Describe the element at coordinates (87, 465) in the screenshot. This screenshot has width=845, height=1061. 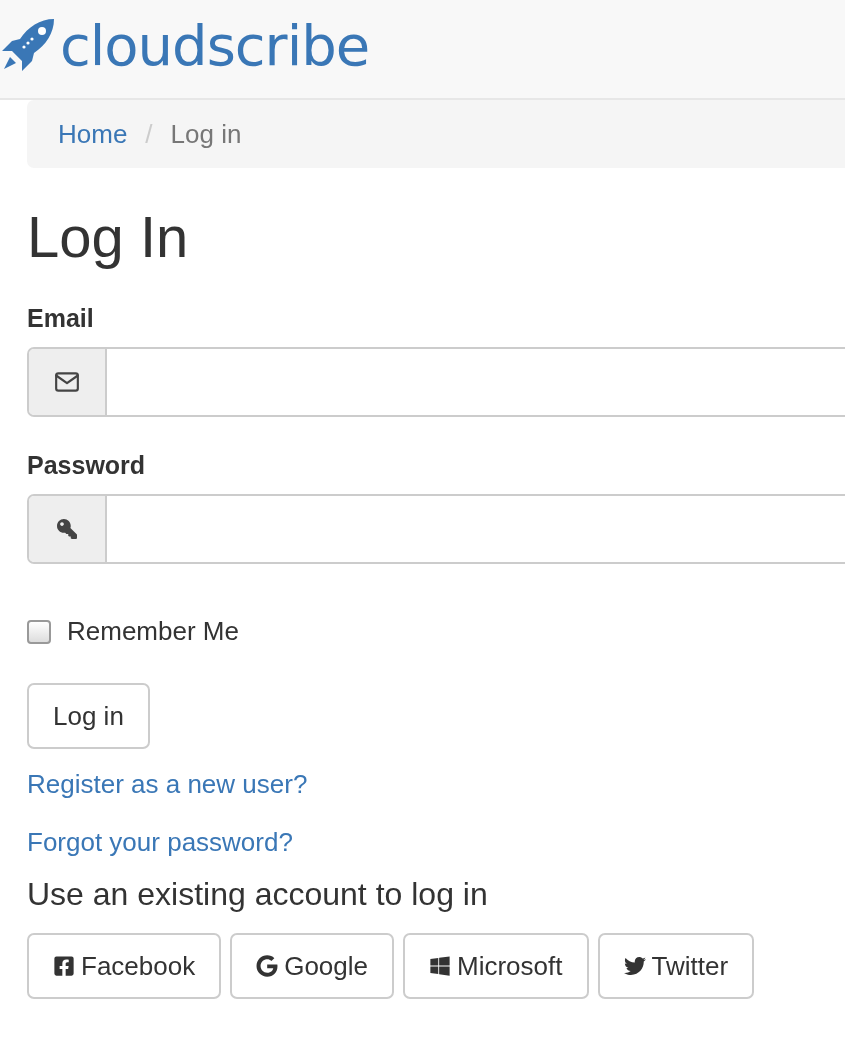
I see `field-label: Password` at that location.